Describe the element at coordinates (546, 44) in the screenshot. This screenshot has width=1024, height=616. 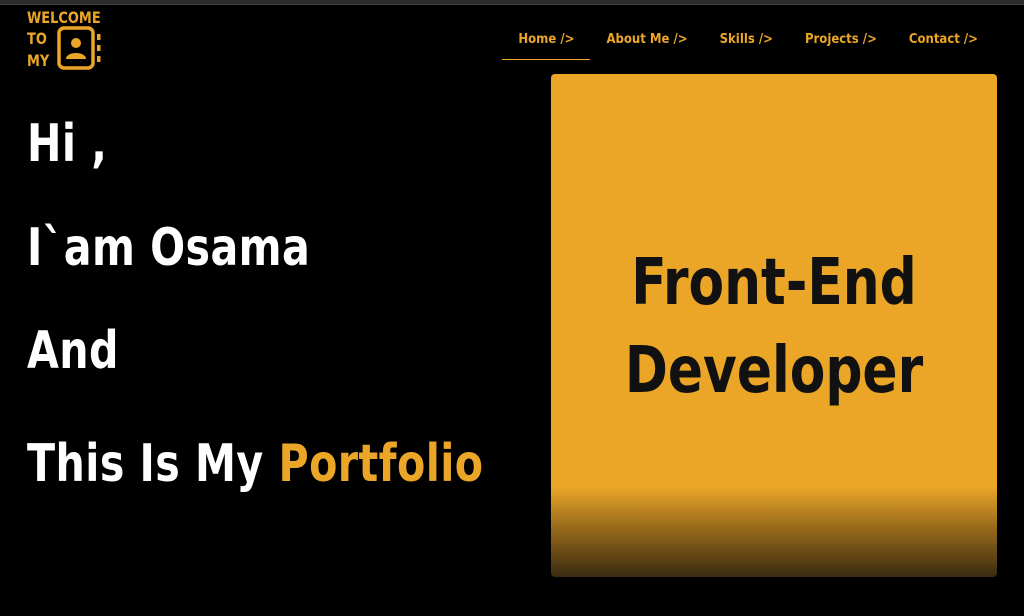
I see `nav-home: Home />` at that location.